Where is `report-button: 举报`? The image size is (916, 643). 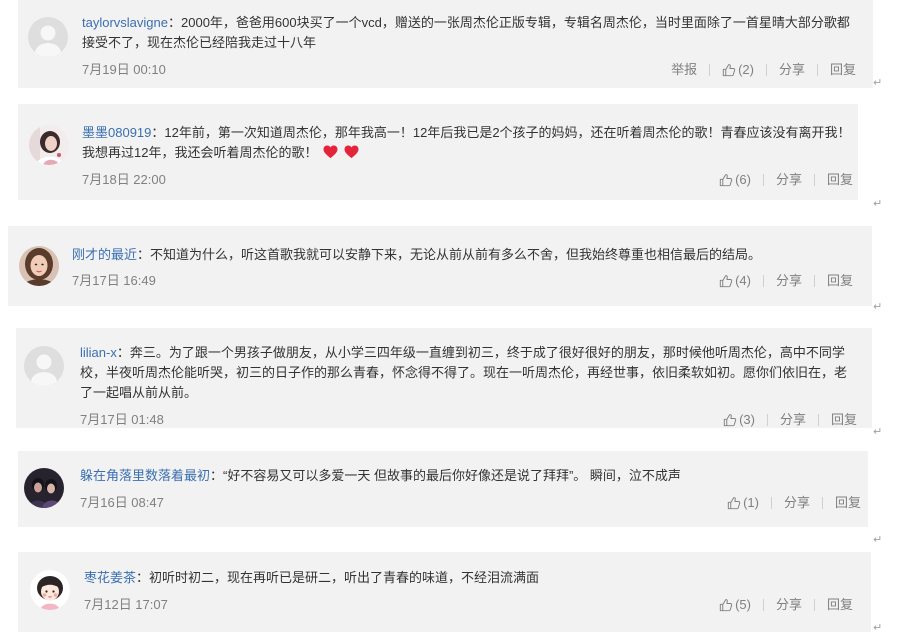 report-button: 举报 is located at coordinates (684, 70).